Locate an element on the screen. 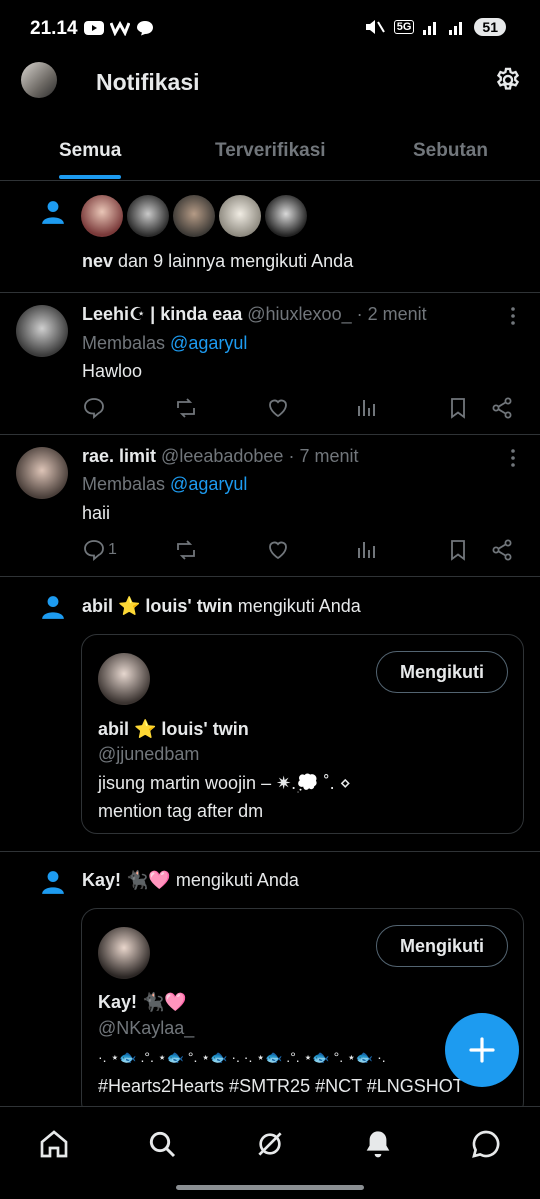 This screenshot has width=540, height=1199. network-5g-label: 5G is located at coordinates (404, 27).